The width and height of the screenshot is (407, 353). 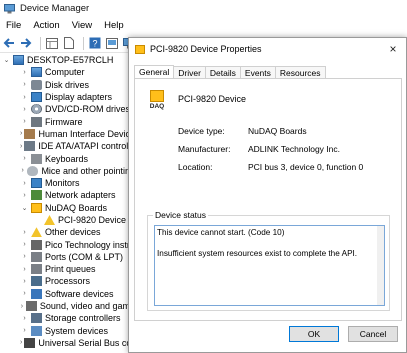 I want to click on tree-item: › Monitors, so click(x=67, y=183).